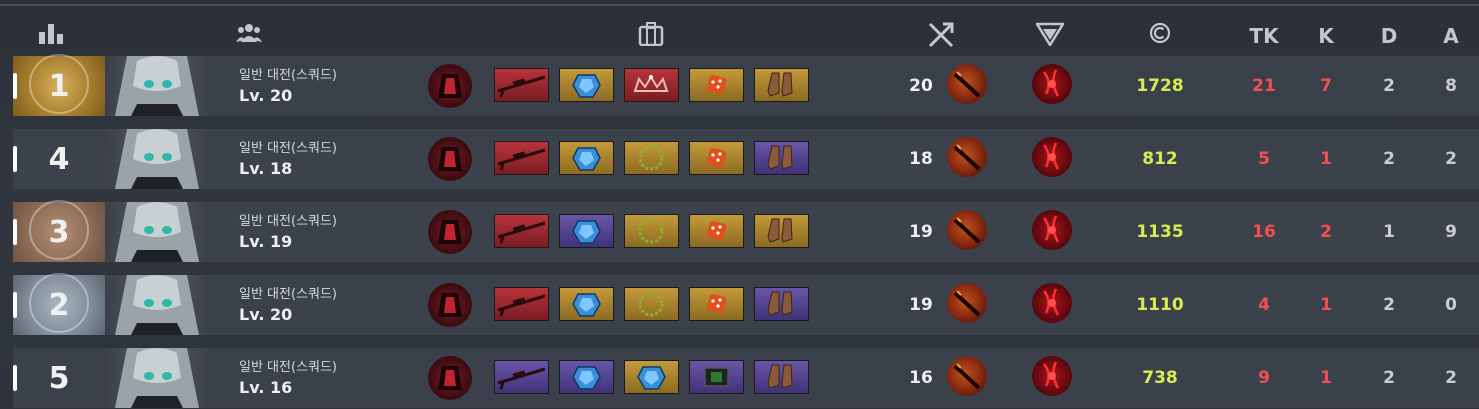 The width and height of the screenshot is (1479, 409). I want to click on player-level: Lv. 16, so click(266, 387).